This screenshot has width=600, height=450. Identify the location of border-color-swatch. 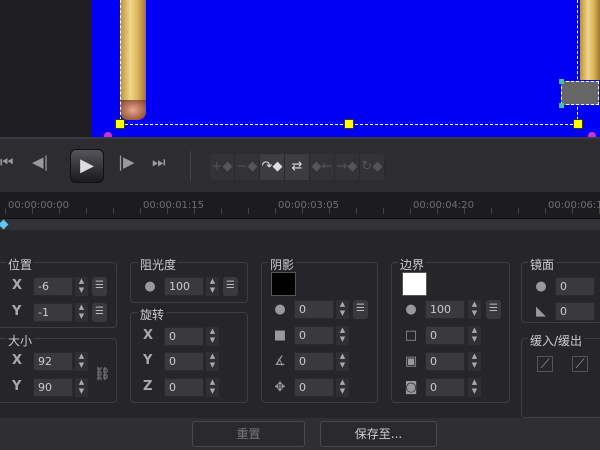
(414, 284).